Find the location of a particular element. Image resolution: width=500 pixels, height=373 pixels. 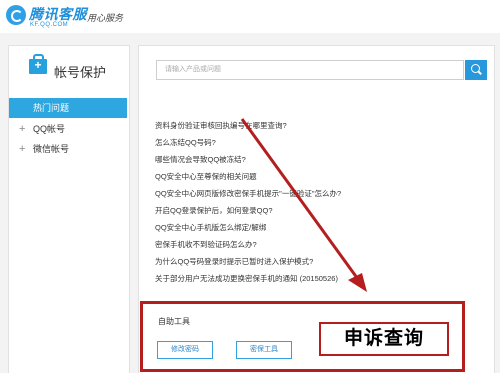

annotation-label: 申诉查询 is located at coordinates (384, 339).